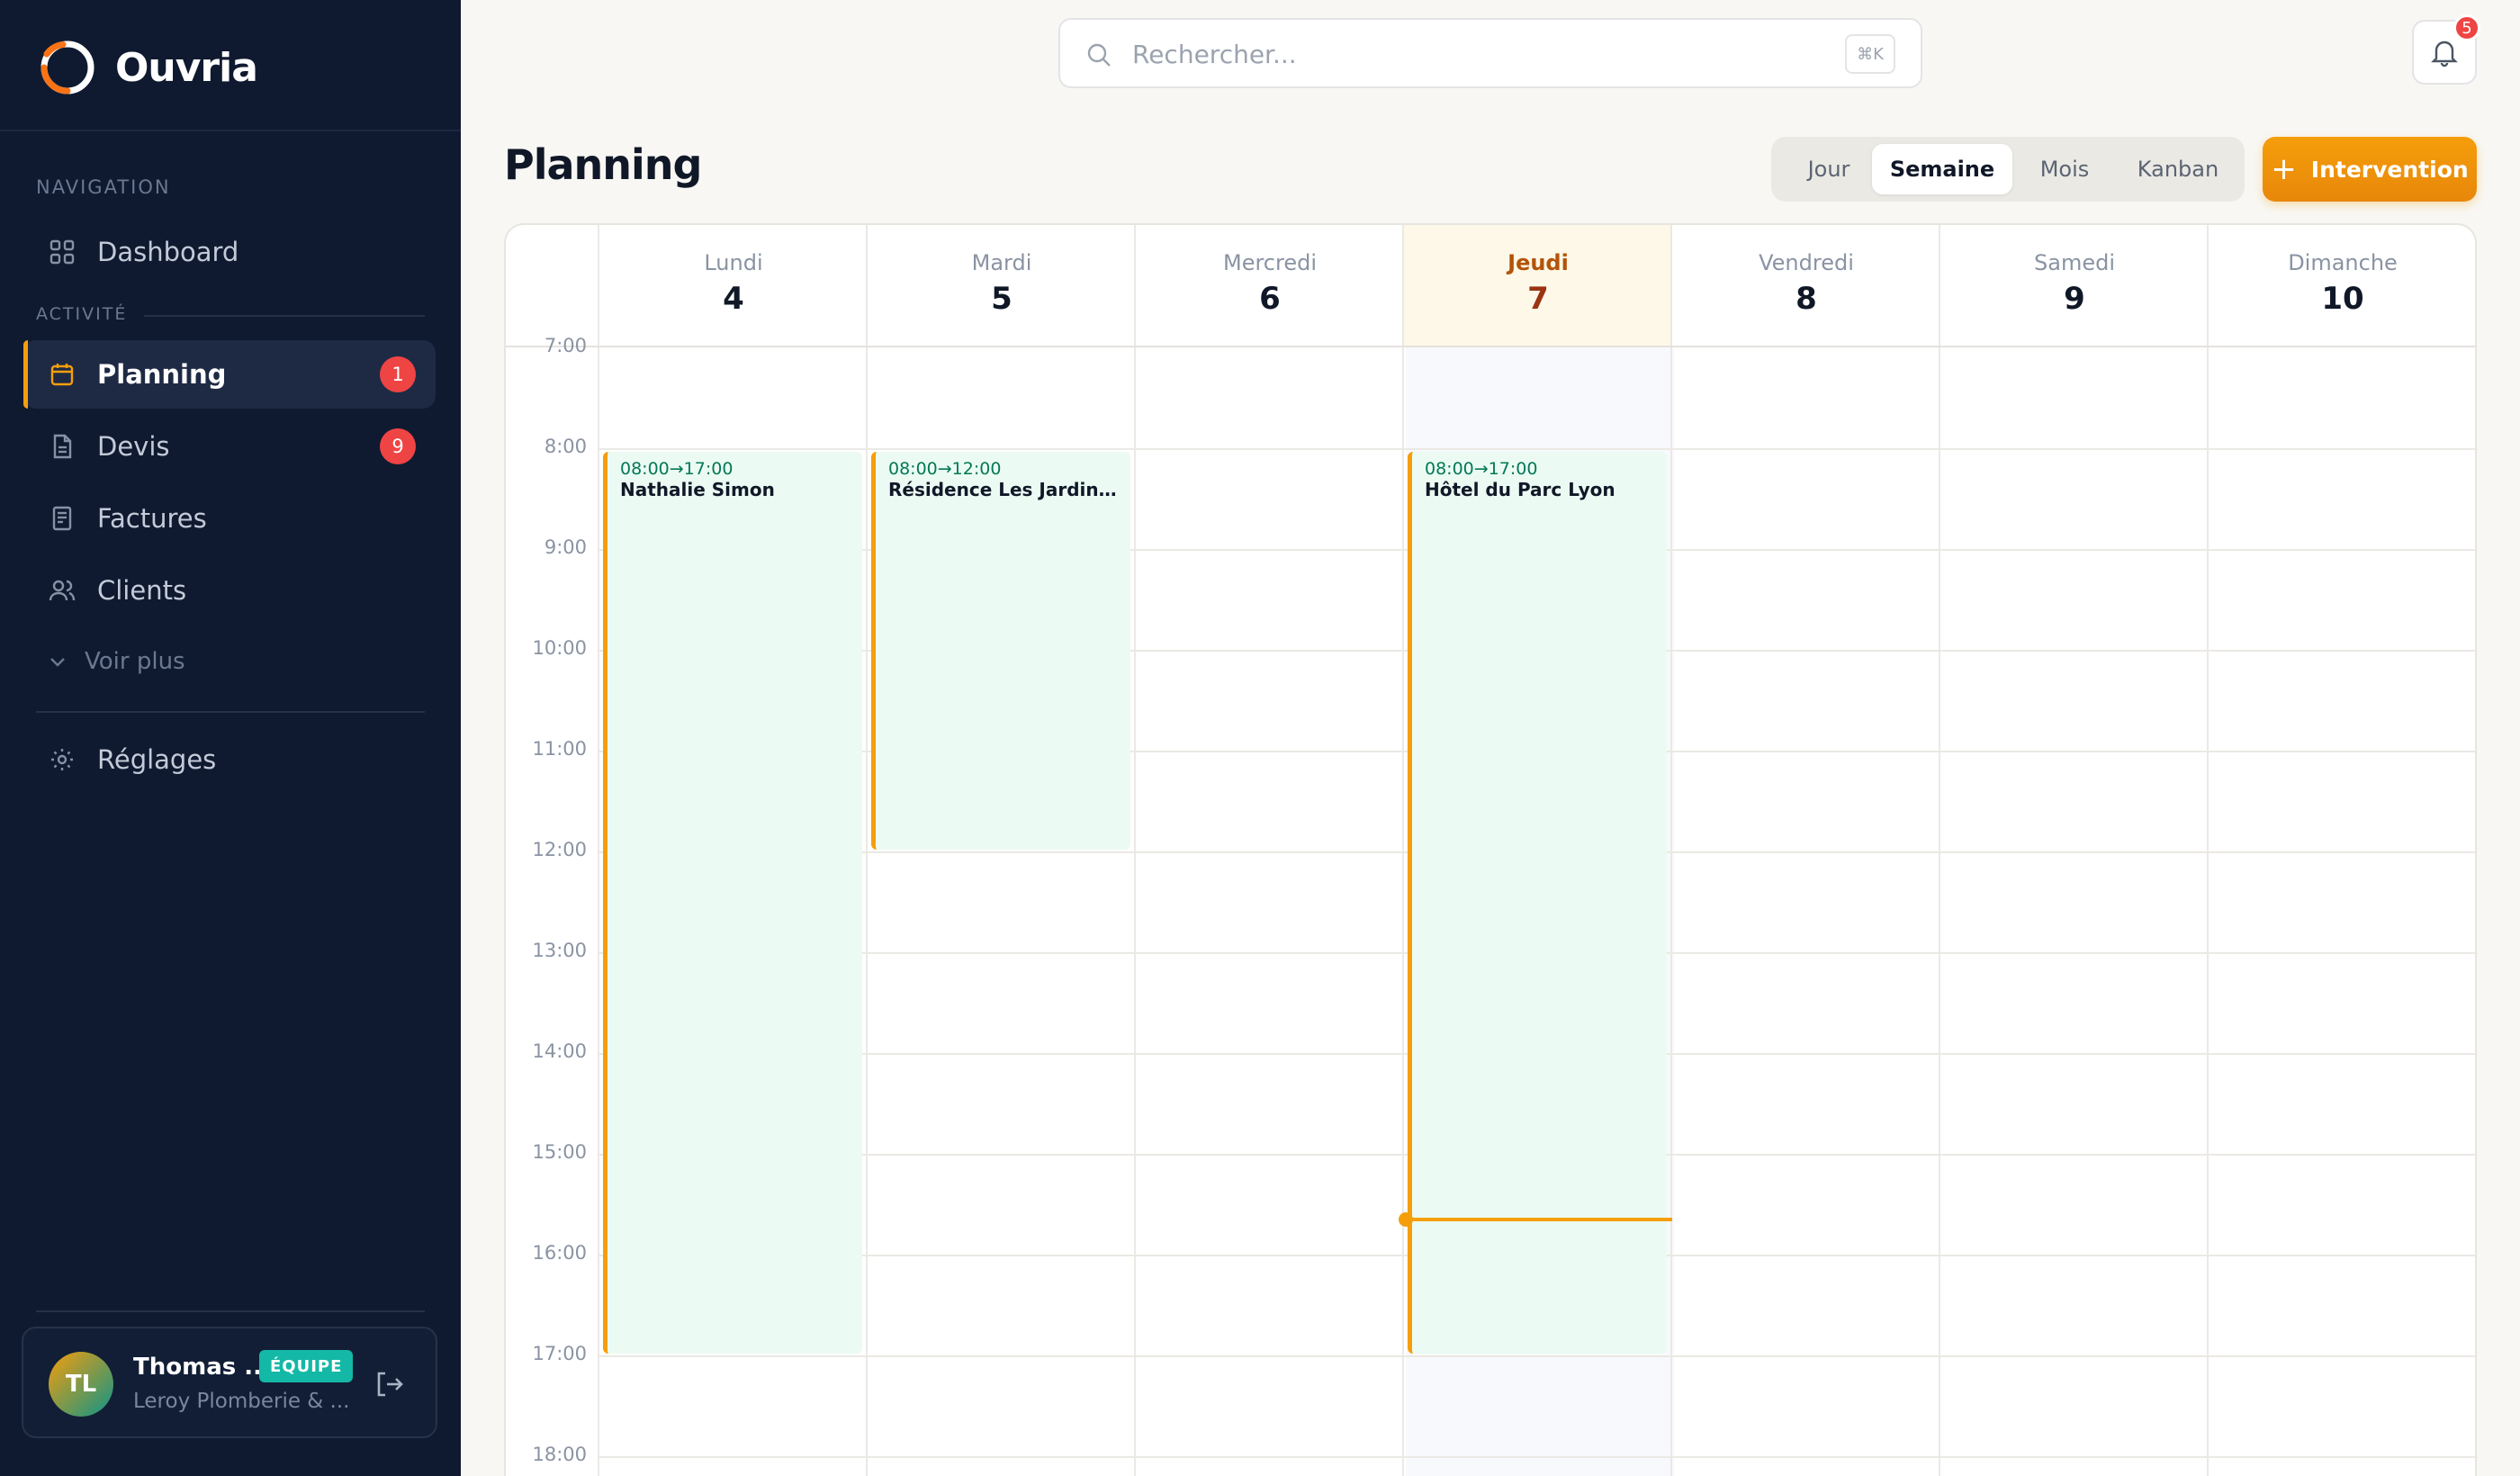 The image size is (2520, 1476). Describe the element at coordinates (389, 1384) in the screenshot. I see `logout-icon` at that location.